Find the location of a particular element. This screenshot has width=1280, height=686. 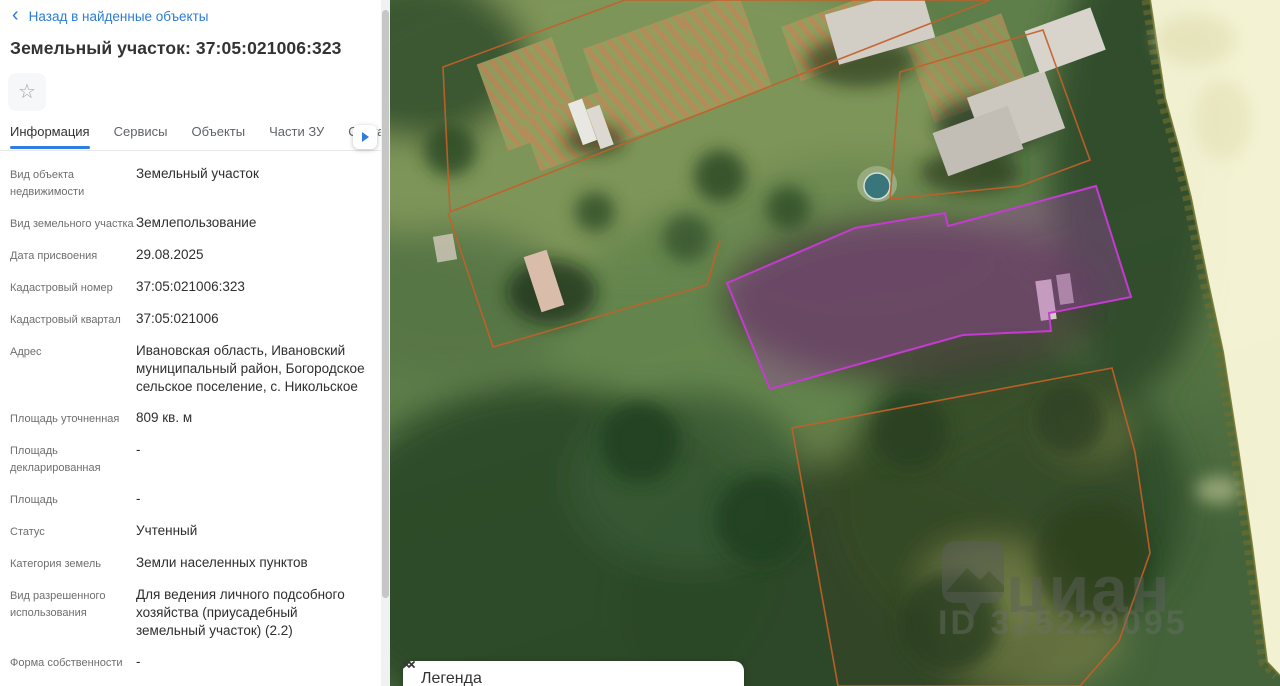

tab-objects: Объекты is located at coordinates (218, 136).